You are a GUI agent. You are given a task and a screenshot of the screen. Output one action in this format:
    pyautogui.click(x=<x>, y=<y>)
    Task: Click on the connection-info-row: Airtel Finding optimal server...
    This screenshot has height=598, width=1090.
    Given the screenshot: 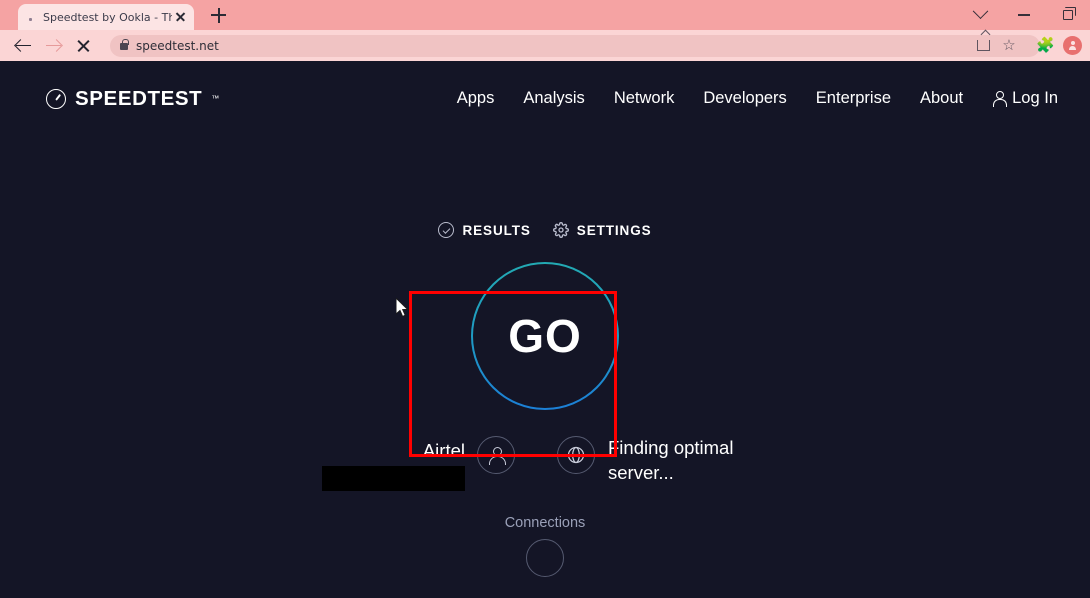 What is the action you would take?
    pyautogui.click(x=545, y=462)
    